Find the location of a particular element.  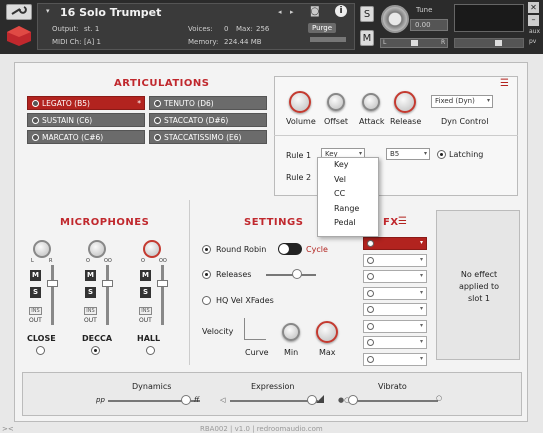

popup-menu-item: Key is located at coordinates (348, 165).